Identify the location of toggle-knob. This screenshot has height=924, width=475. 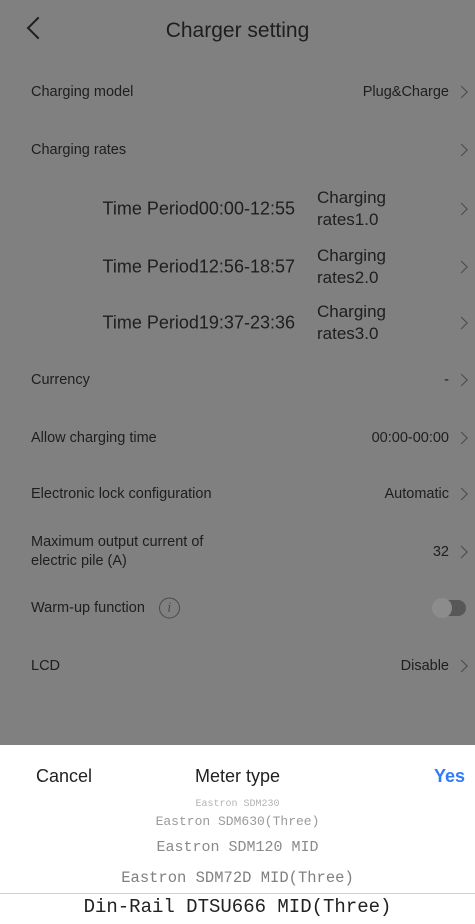
(442, 608).